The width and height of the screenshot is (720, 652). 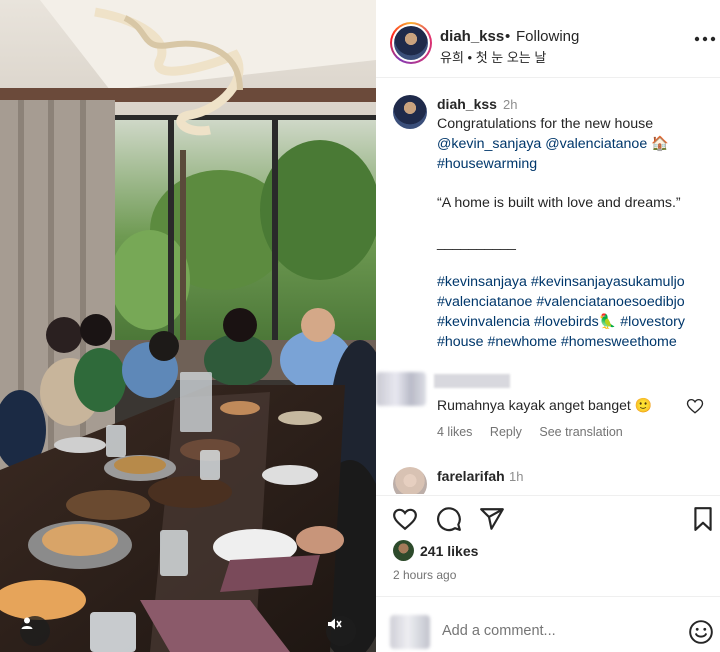 I want to click on caption-line: #housewarming, so click(x=577, y=165).